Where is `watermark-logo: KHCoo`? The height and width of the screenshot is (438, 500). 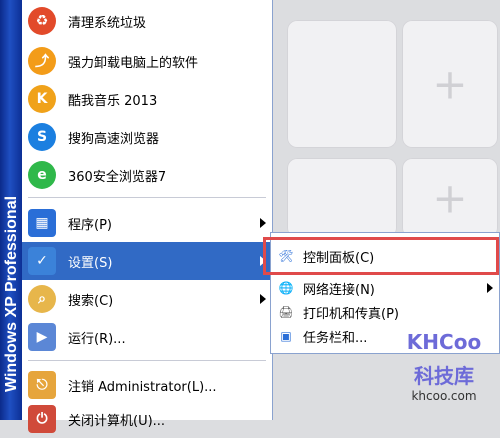 watermark-logo: KHCoo is located at coordinates (444, 342).